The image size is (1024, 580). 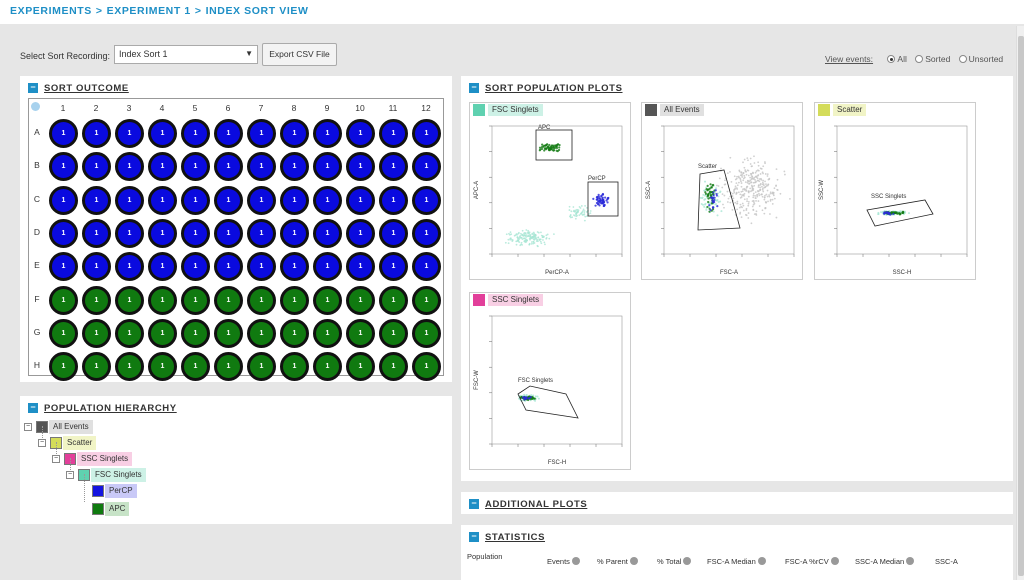 I want to click on well-A1: 1, so click(x=63, y=133).